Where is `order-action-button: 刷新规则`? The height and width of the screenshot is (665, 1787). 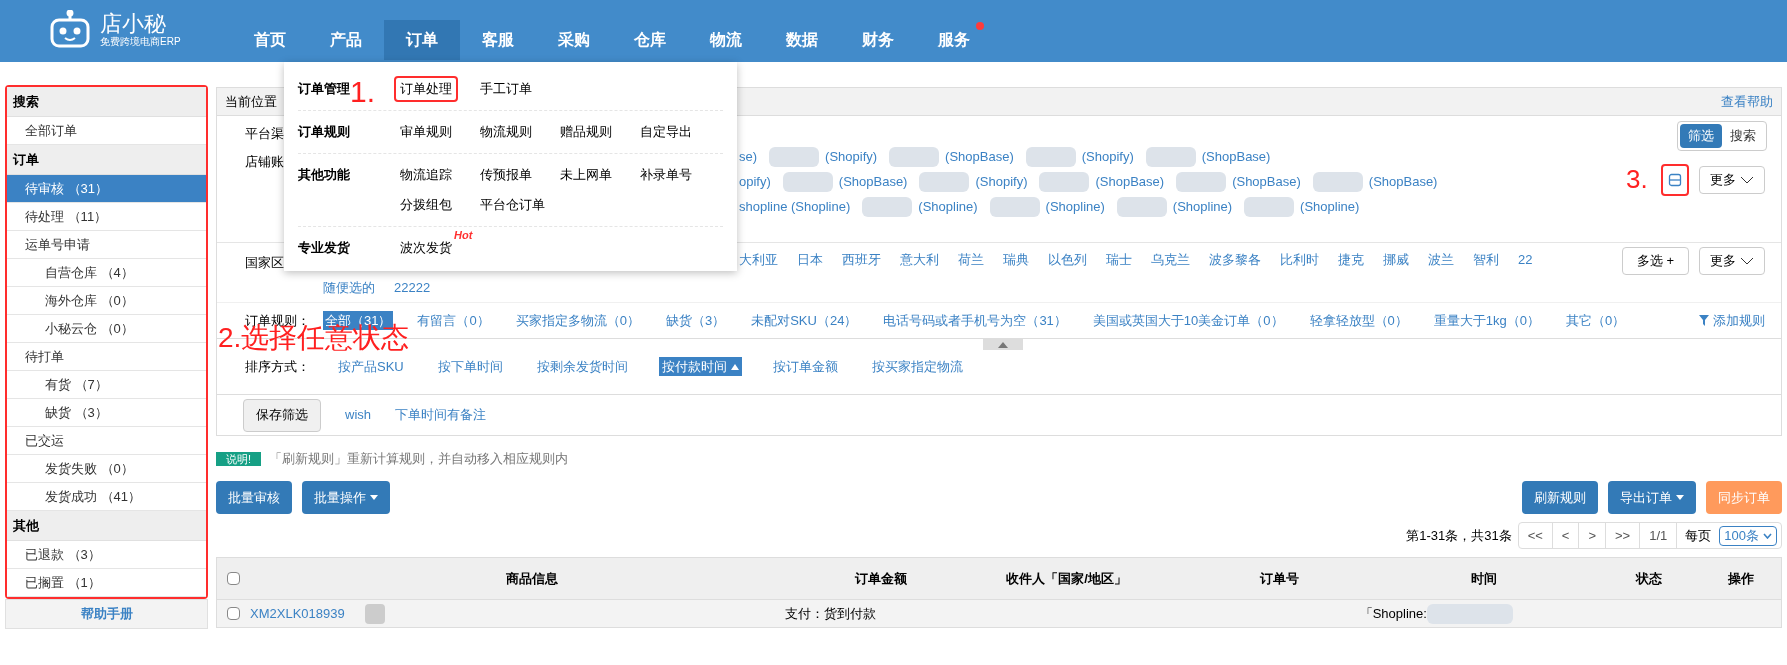 order-action-button: 刷新规则 is located at coordinates (1560, 497).